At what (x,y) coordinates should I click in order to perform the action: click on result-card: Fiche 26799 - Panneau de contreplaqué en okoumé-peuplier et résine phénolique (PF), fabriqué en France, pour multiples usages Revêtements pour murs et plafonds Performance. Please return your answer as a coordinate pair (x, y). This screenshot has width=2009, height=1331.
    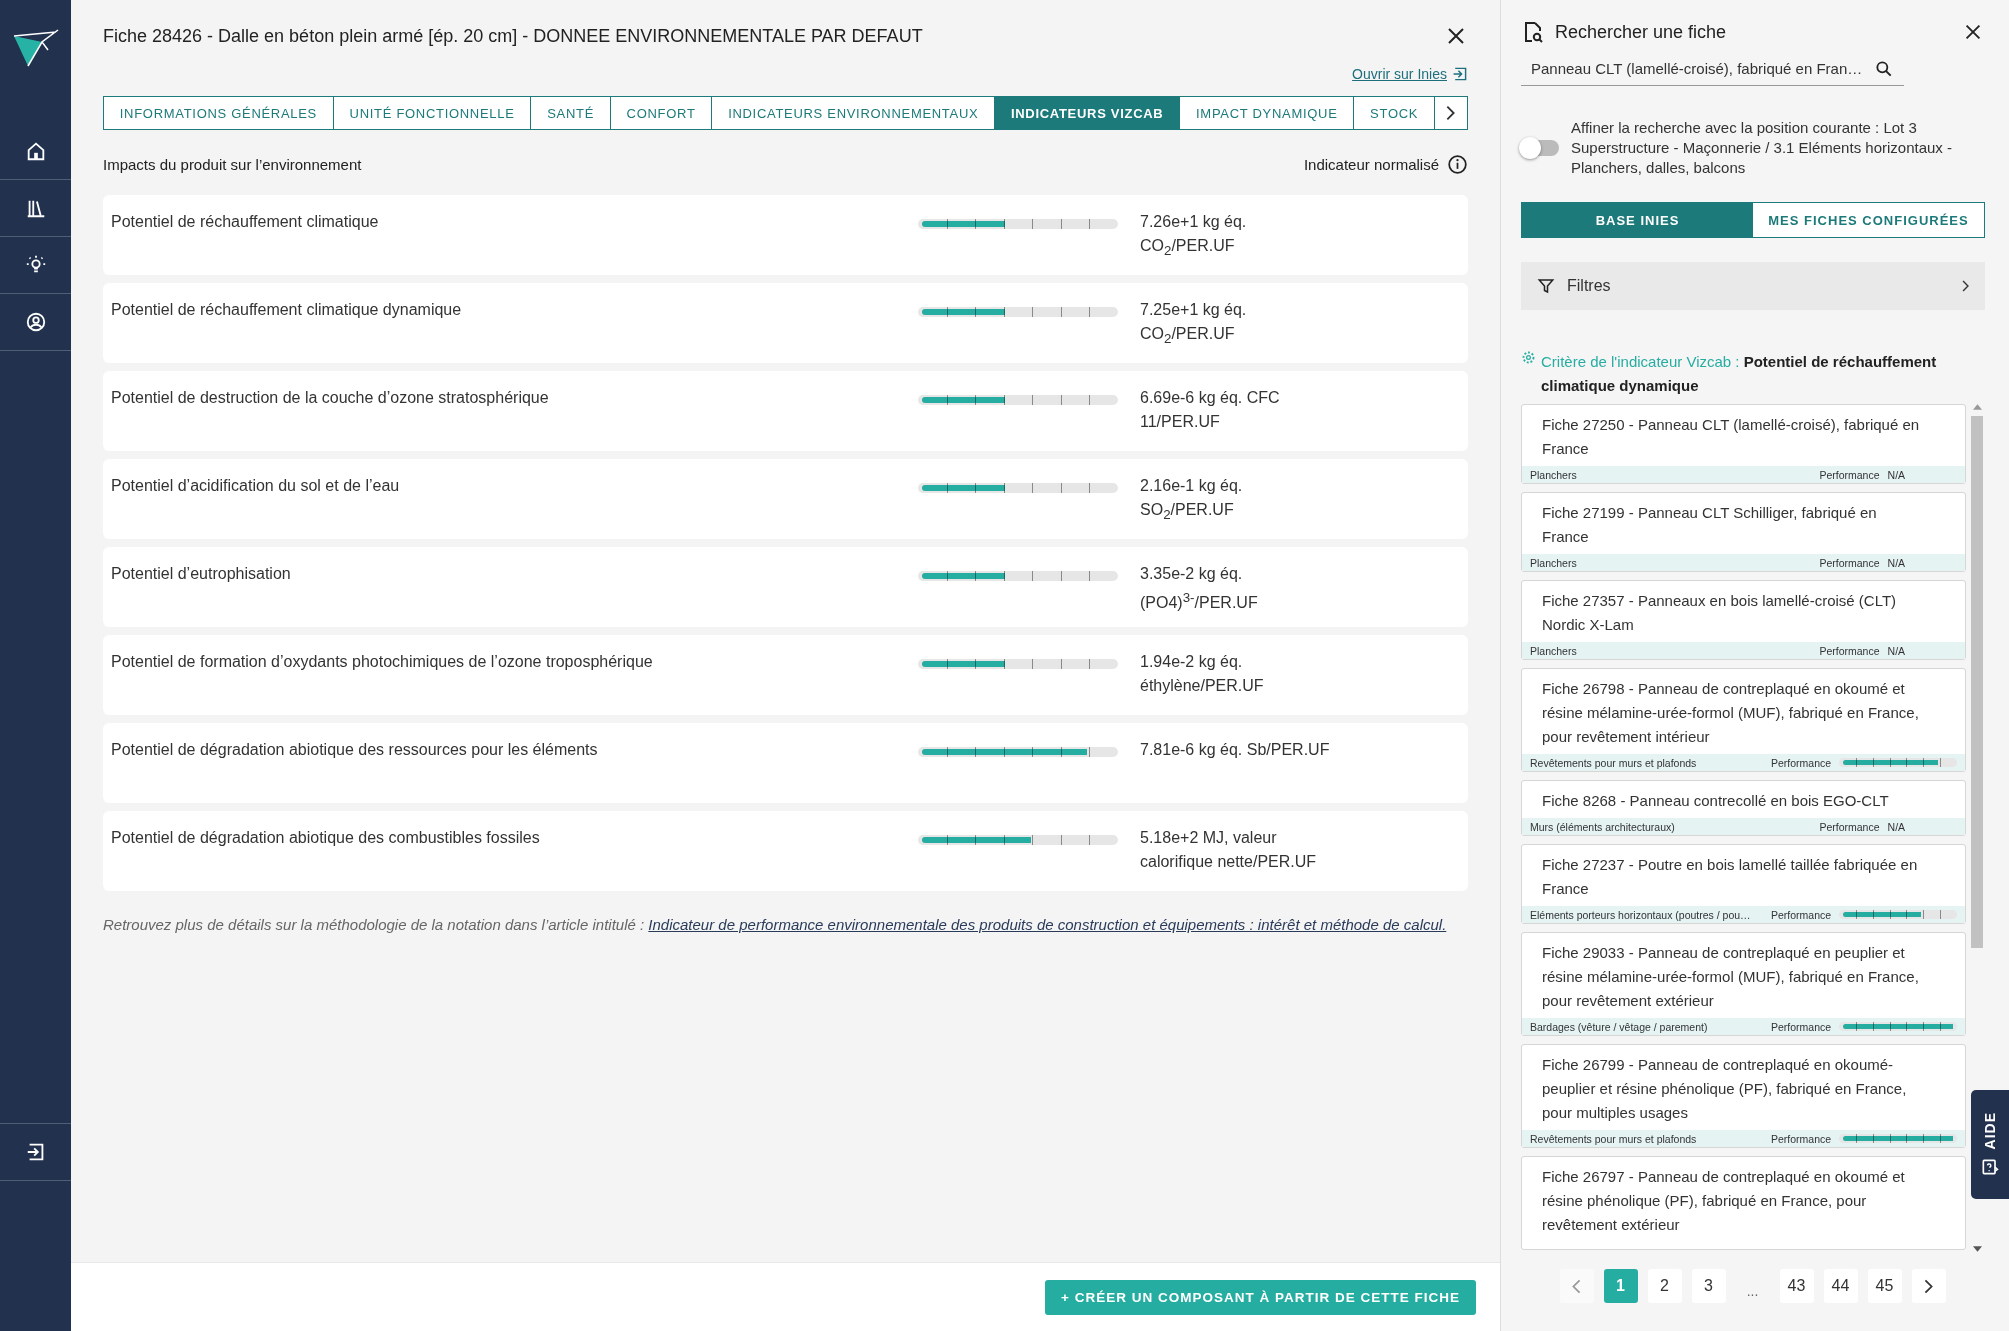
    Looking at the image, I should click on (1744, 1096).